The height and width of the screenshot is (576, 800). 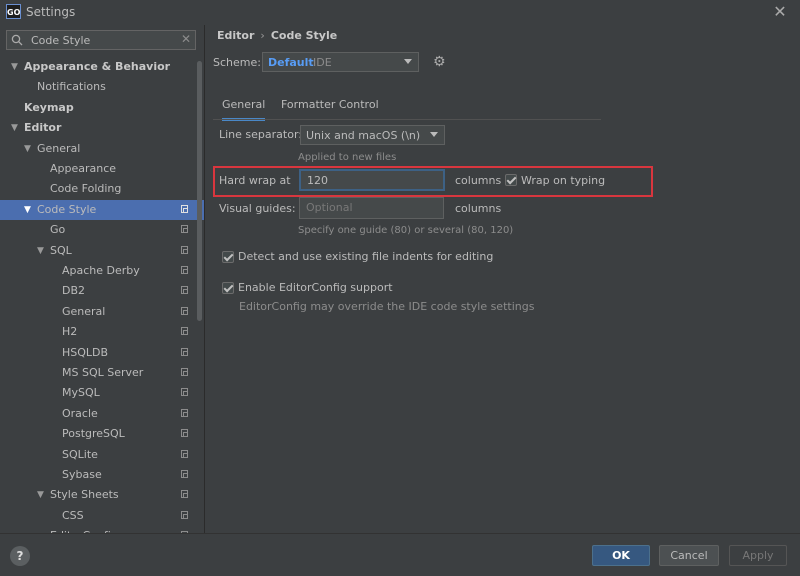 I want to click on tree-item-h2: H2, so click(x=102, y=332).